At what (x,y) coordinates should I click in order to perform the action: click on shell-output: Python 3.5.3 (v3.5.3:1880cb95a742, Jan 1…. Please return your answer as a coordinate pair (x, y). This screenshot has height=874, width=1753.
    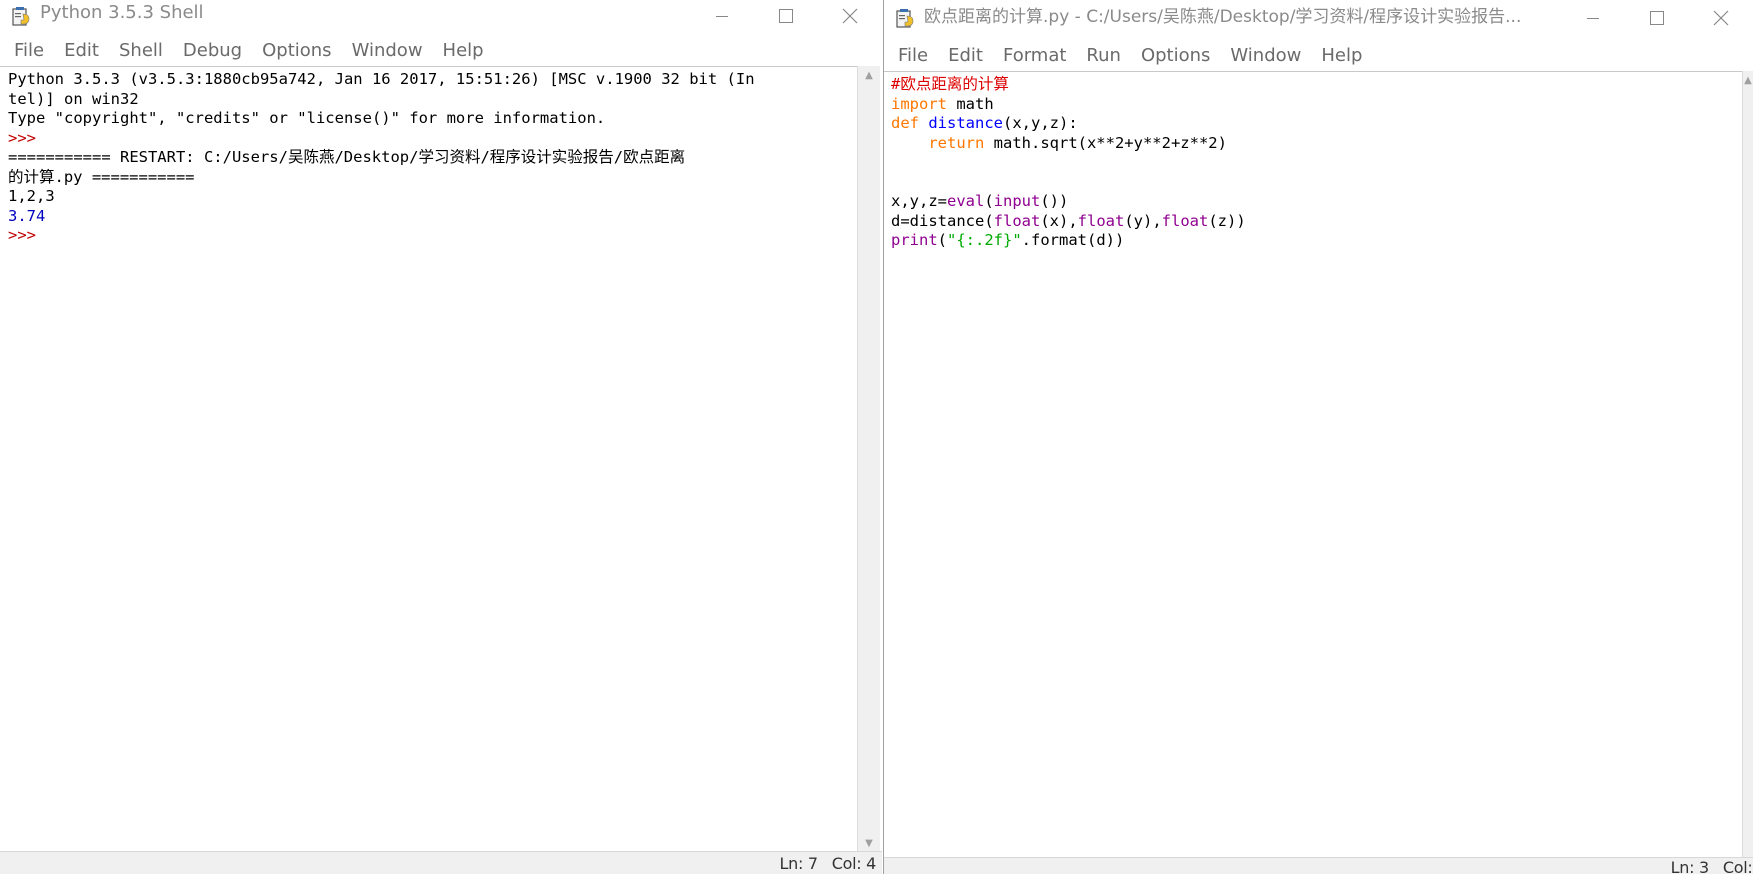
    Looking at the image, I should click on (428, 156).